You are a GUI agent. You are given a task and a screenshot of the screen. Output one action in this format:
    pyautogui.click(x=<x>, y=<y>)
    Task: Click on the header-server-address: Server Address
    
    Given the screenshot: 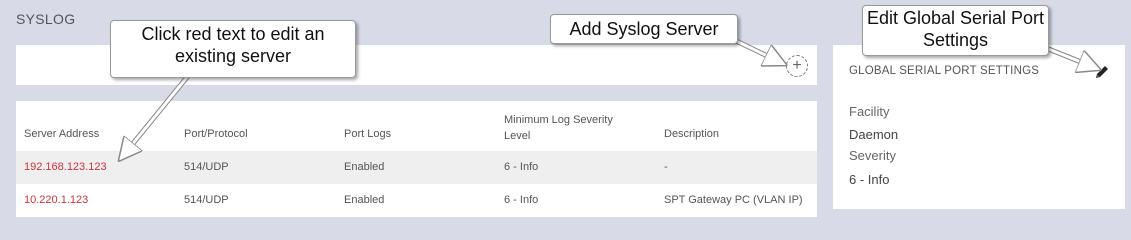 What is the action you would take?
    pyautogui.click(x=62, y=134)
    